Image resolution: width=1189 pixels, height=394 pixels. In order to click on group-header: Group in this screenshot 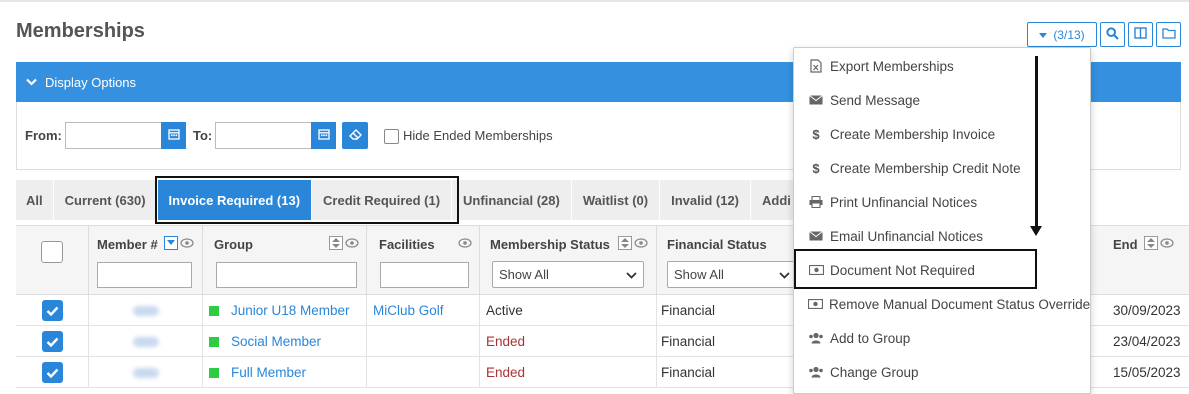, I will do `click(285, 260)`.